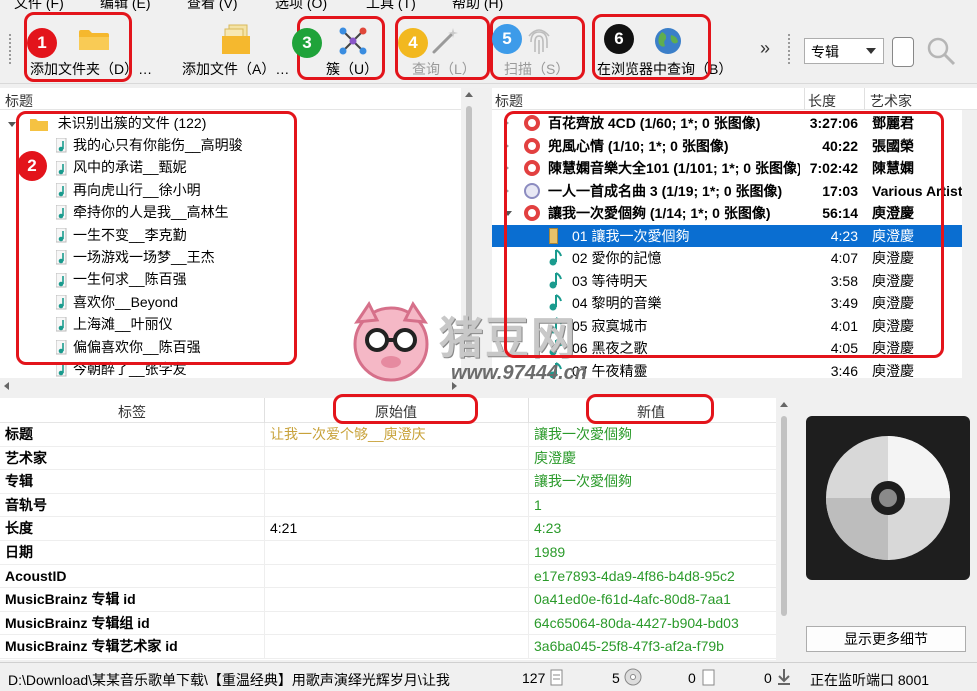 The width and height of the screenshot is (977, 691). I want to click on header-new-value: 新值, so click(651, 412).